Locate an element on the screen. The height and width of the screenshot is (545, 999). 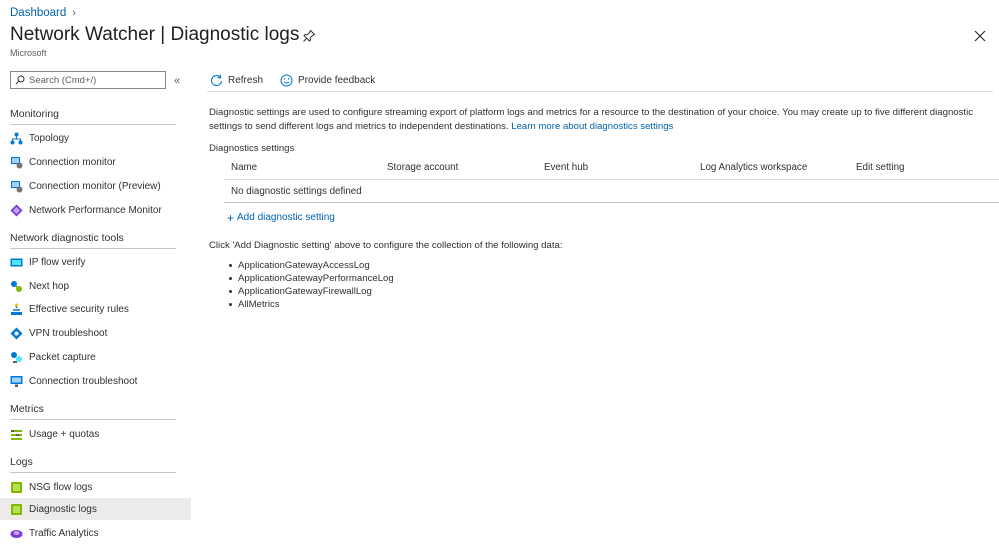
sidebar-item-vpn-troubleshoot: VPN troubleshoot is located at coordinates (95, 333).